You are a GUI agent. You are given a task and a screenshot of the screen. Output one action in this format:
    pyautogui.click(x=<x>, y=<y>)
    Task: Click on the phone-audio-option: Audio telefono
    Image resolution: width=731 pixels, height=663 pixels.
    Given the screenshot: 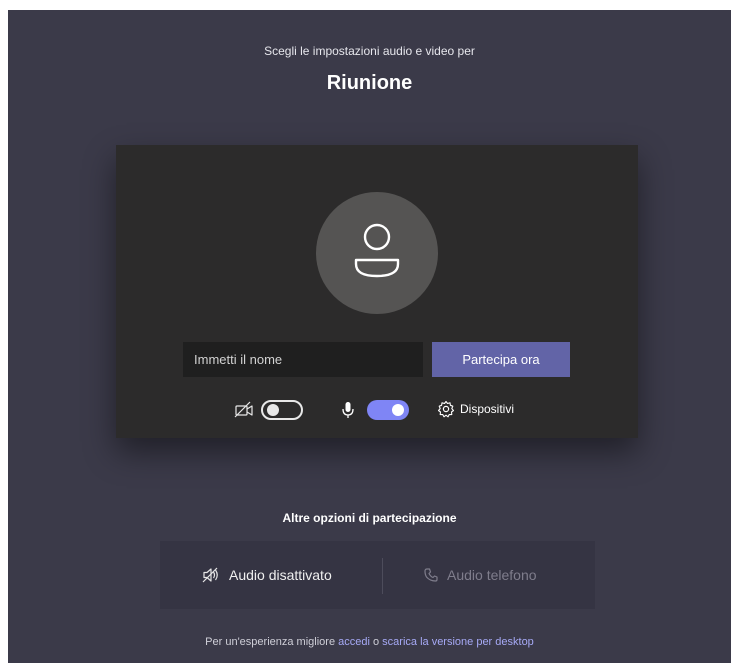 What is the action you would take?
    pyautogui.click(x=480, y=575)
    